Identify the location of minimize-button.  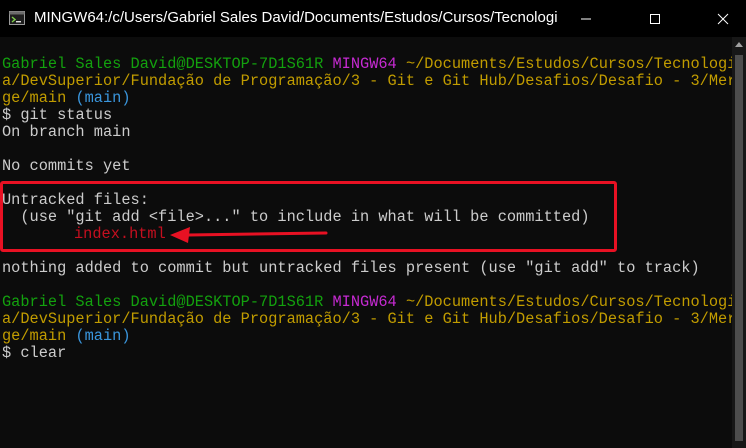
(586, 18).